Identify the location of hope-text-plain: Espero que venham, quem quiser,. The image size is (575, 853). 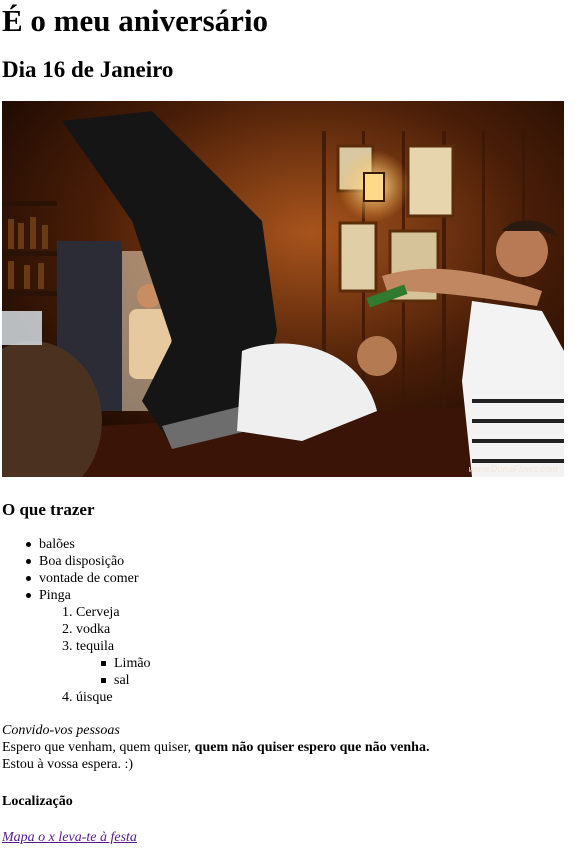
(98, 747).